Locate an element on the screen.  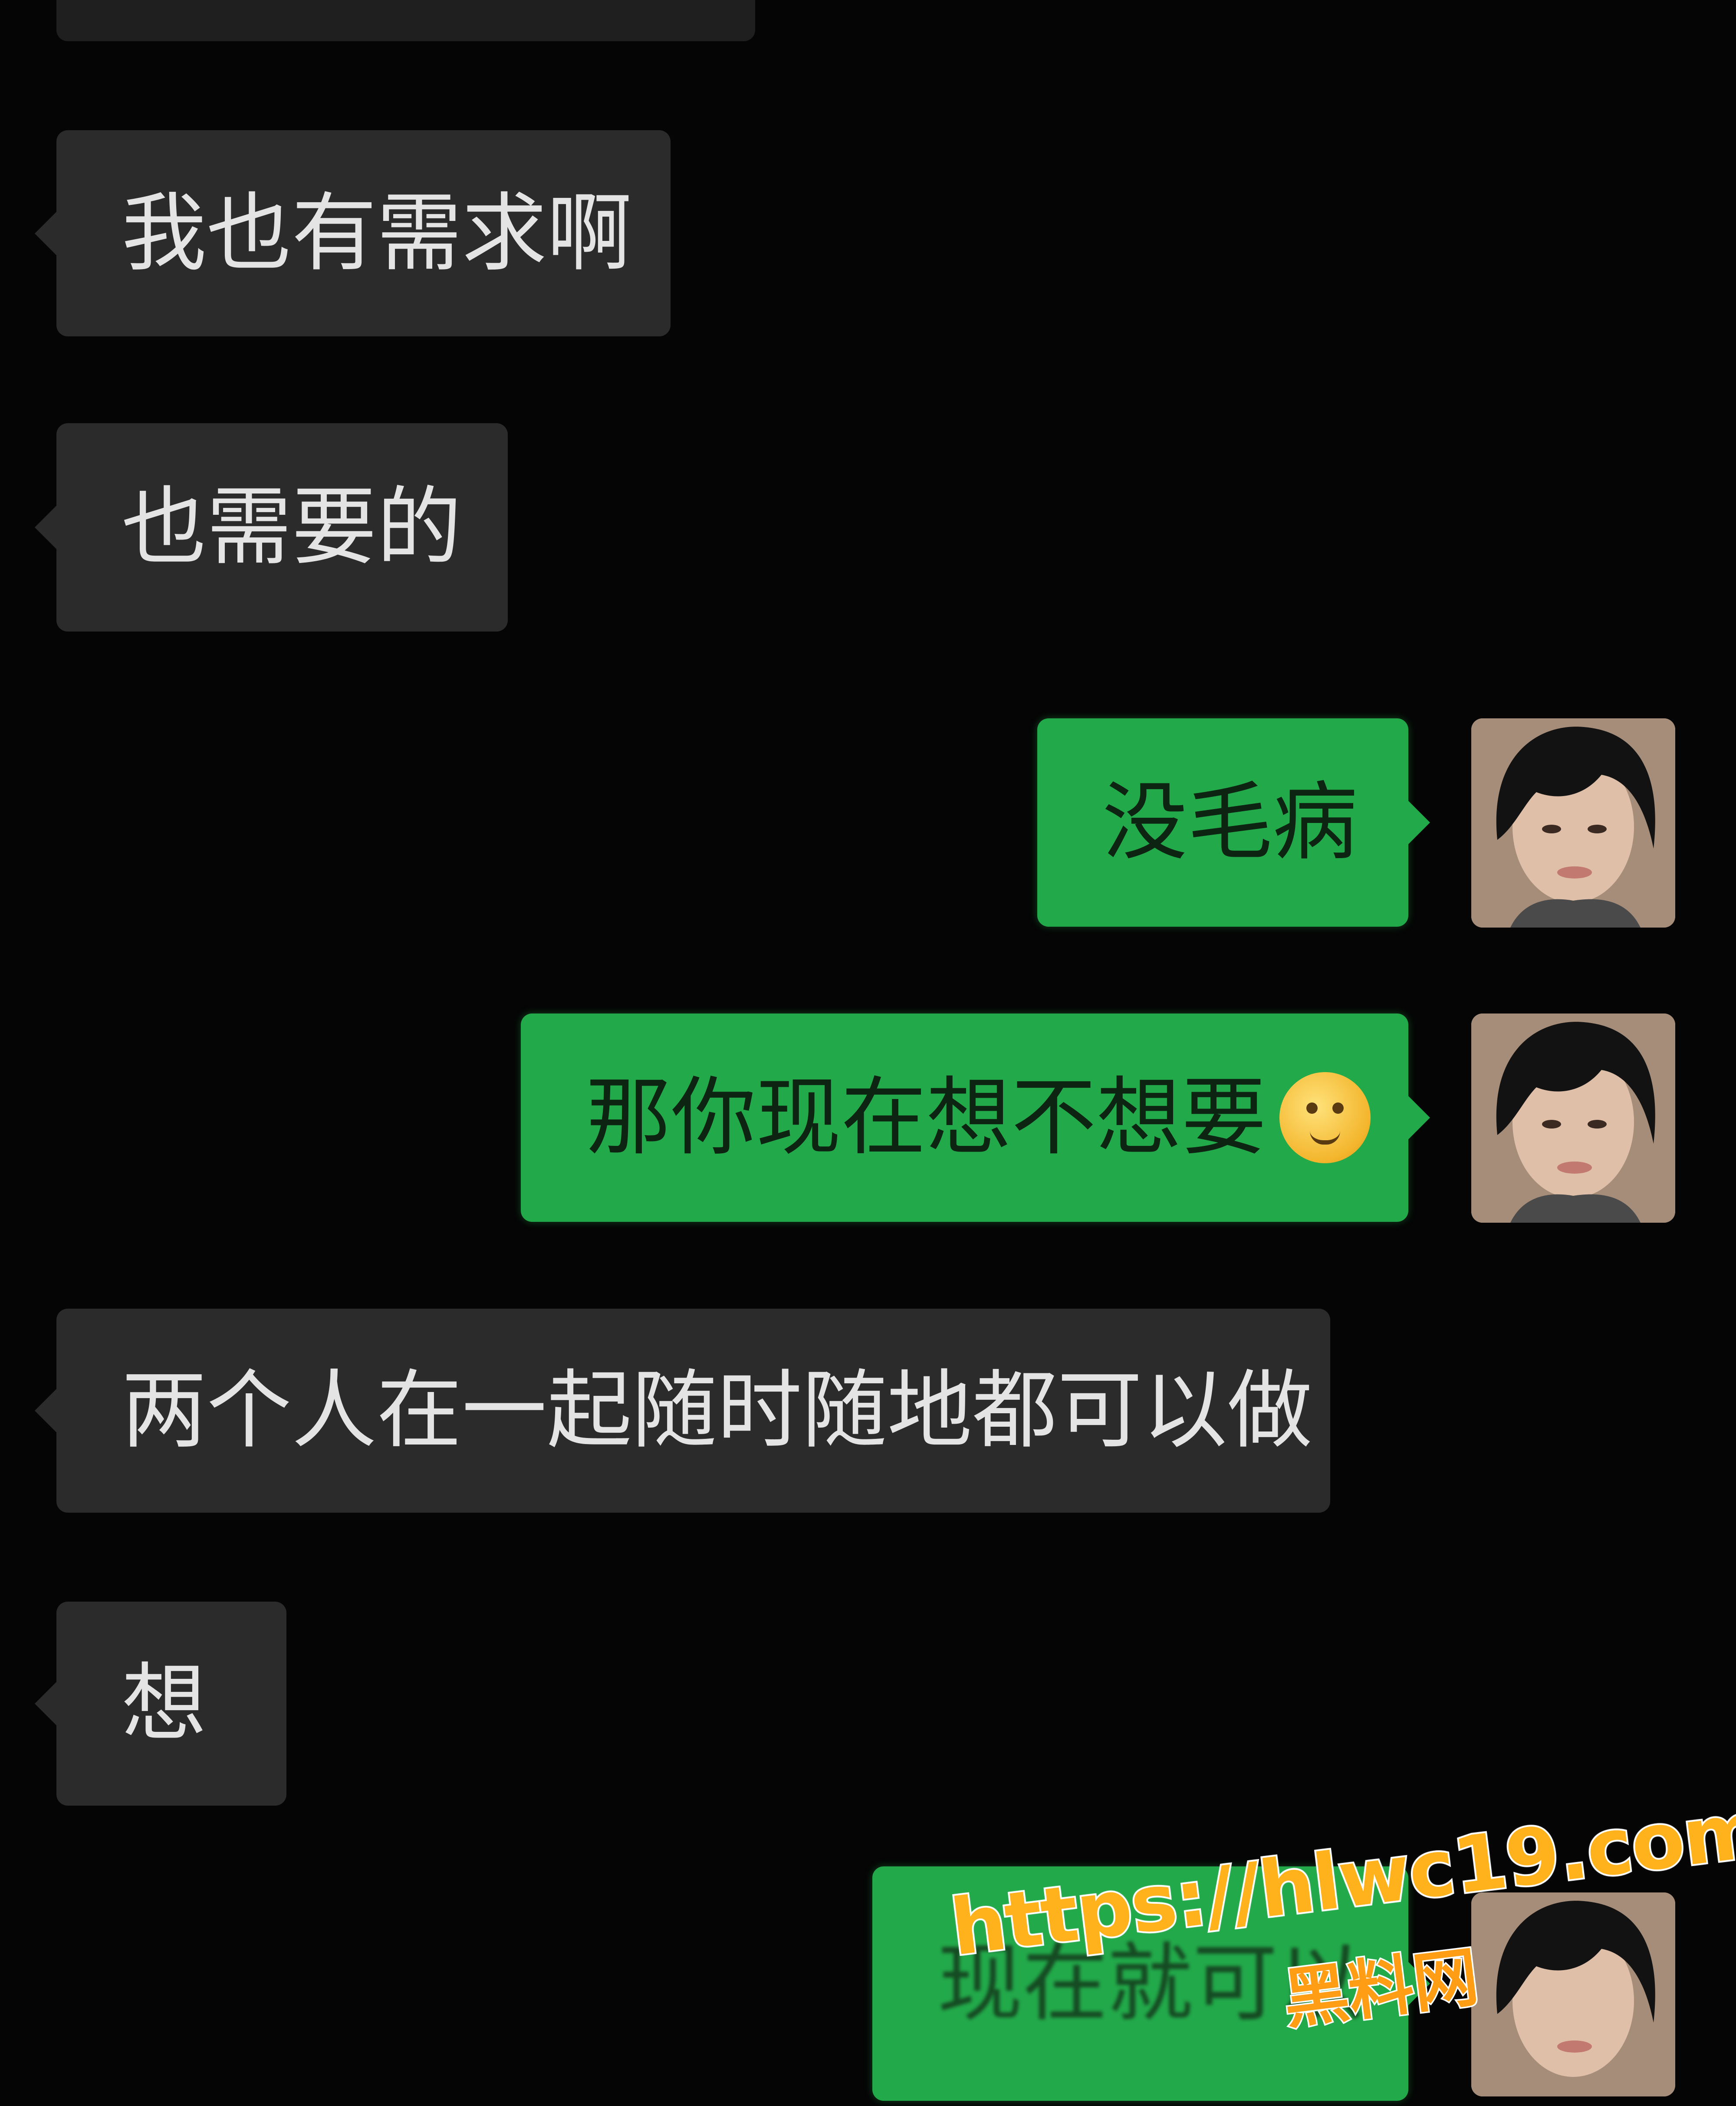
incoming-message-bubble: 也需要的 is located at coordinates (271, 527).